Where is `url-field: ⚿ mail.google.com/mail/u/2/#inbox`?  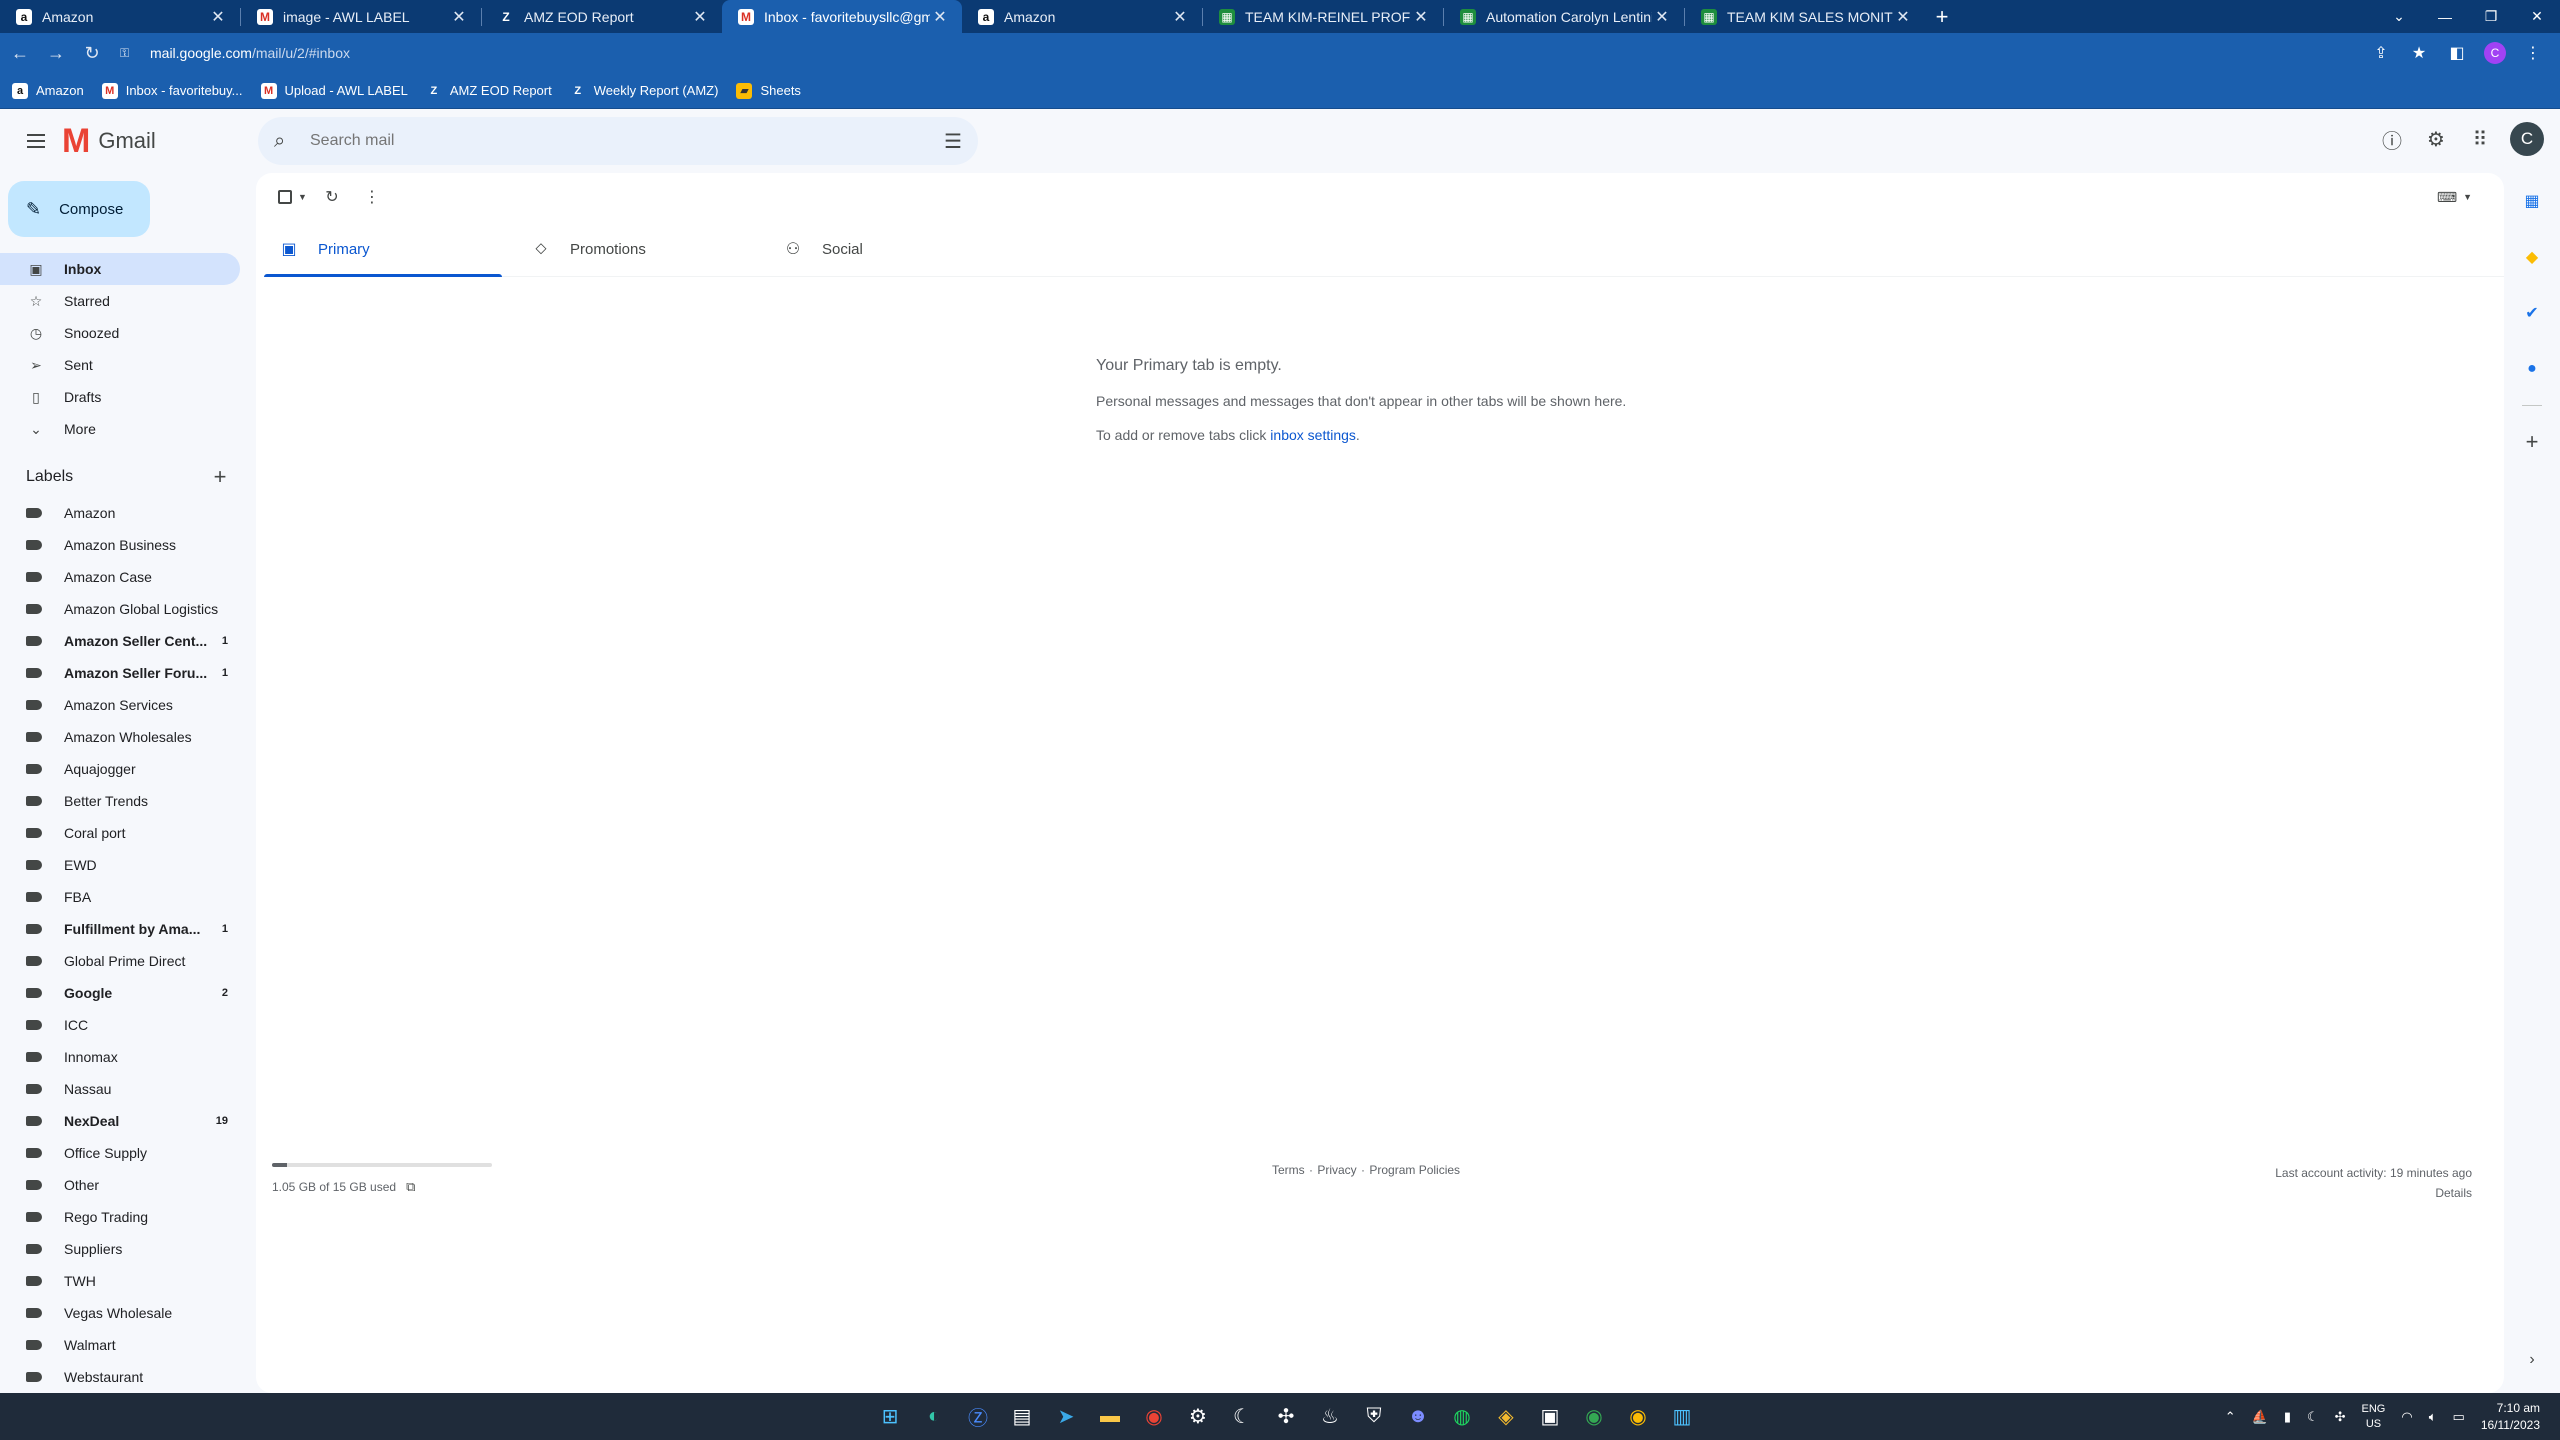 url-field: ⚿ mail.google.com/mail/u/2/#inbox is located at coordinates (1241, 53).